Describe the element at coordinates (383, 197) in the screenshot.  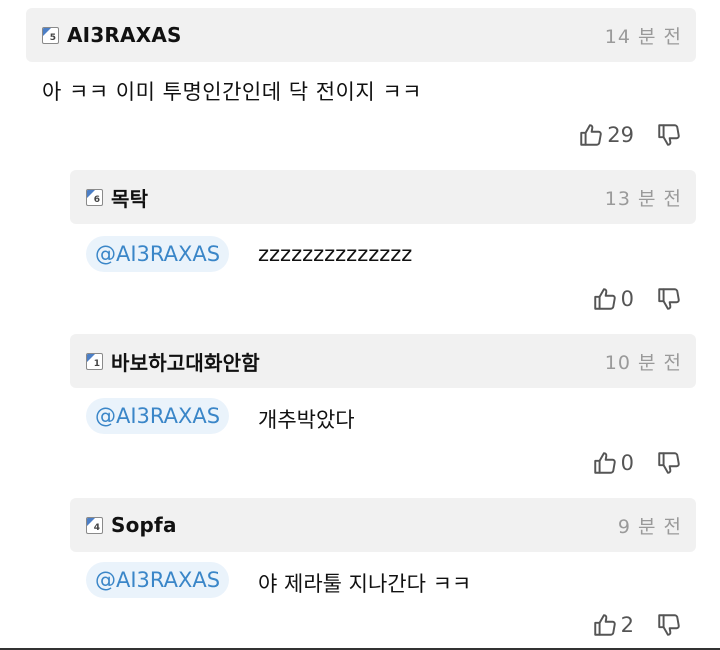
I see `reply-header: 6 목탁 13 분 전` at that location.